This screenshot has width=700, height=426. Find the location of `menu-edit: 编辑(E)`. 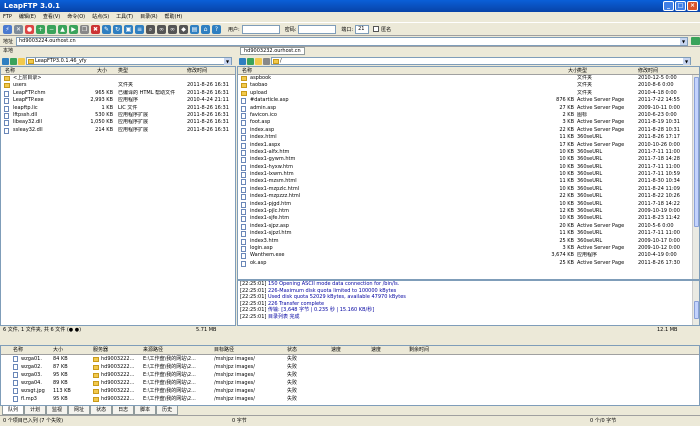

menu-edit: 编辑(E) is located at coordinates (27, 17).